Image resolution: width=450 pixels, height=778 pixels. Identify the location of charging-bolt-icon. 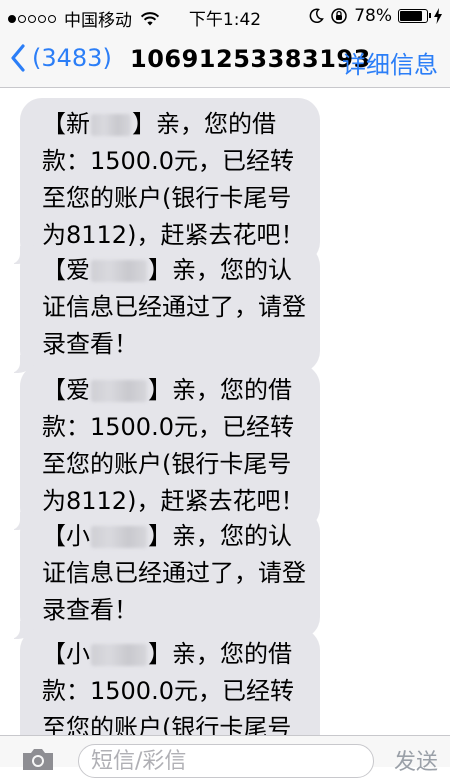
(438, 16).